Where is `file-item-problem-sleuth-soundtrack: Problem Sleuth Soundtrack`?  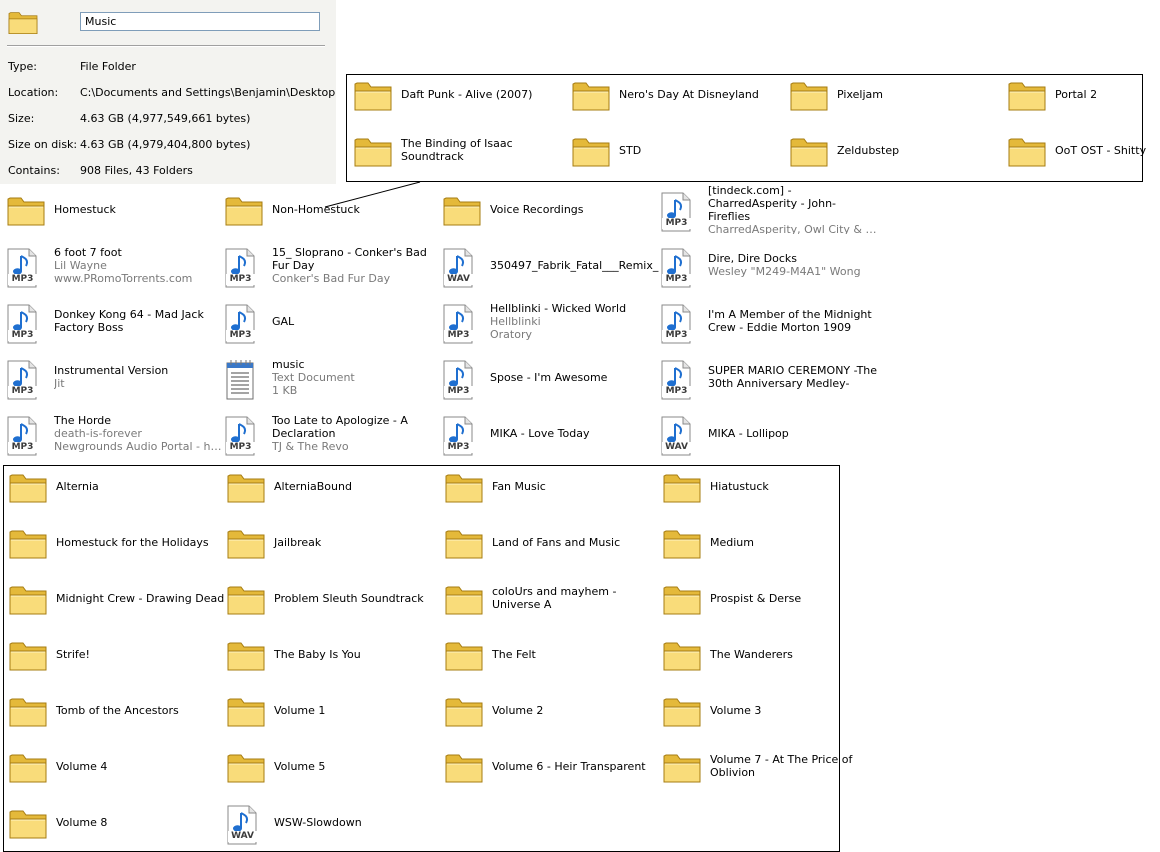 file-item-problem-sleuth-soundtrack: Problem Sleuth Soundtrack is located at coordinates (335, 598).